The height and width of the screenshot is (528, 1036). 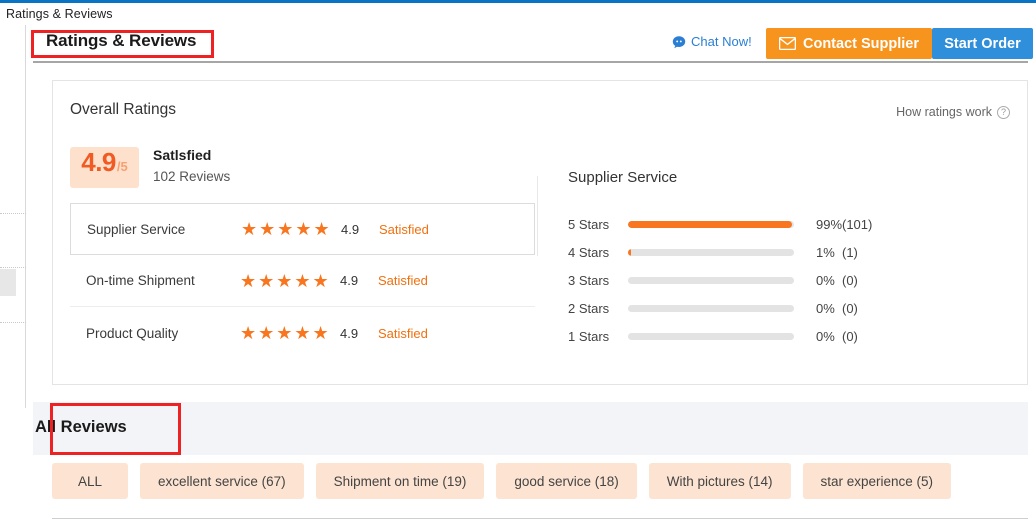 I want to click on distribution-row: 3 Stars 0% (0), so click(x=778, y=280).